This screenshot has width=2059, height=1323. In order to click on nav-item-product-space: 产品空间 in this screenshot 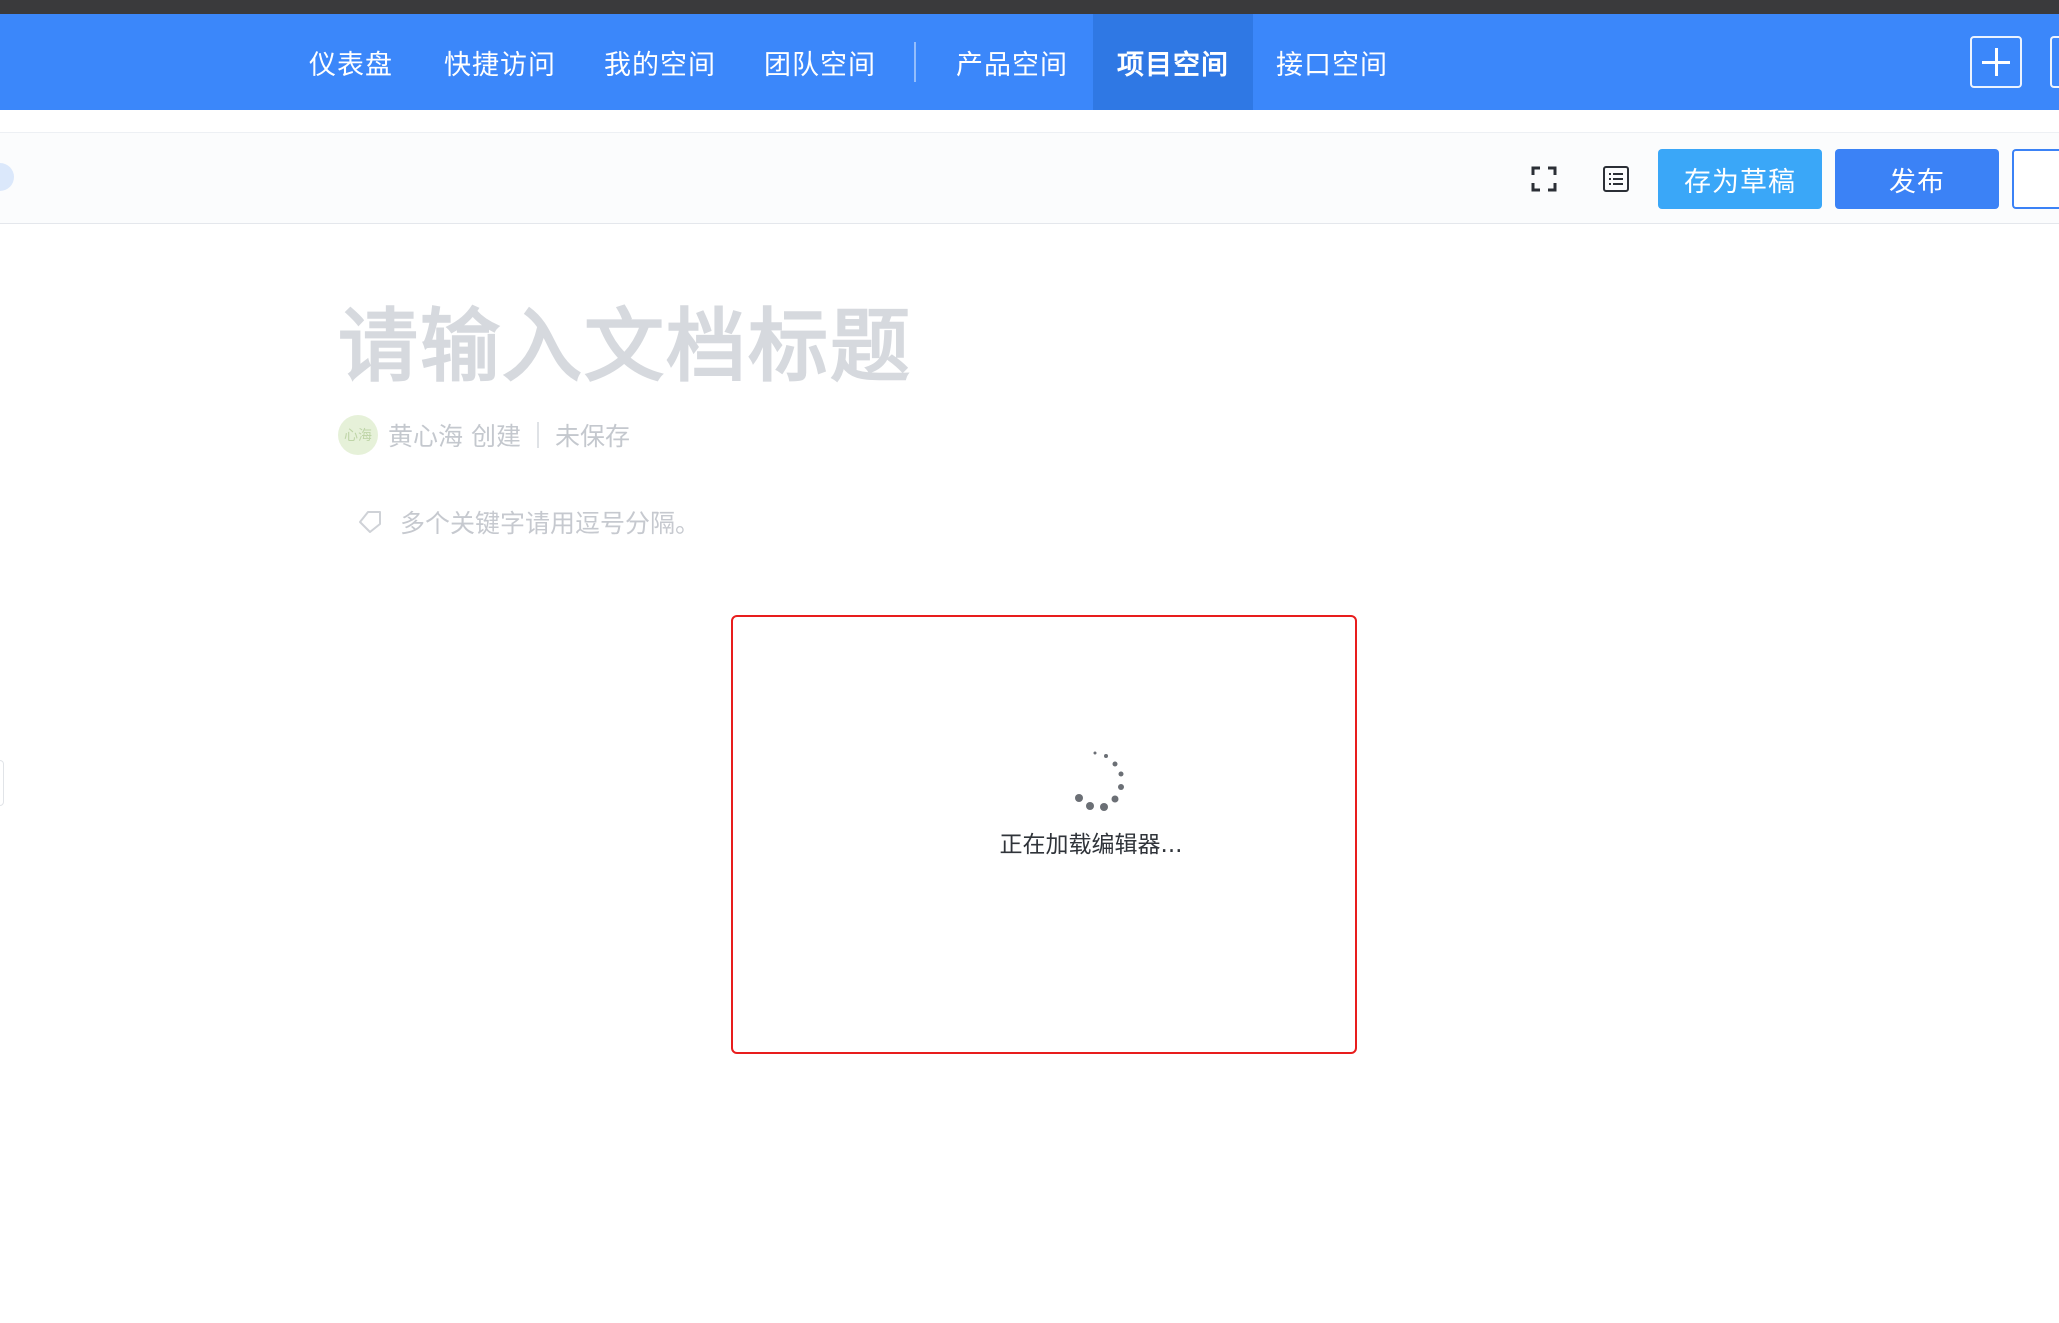, I will do `click(1012, 62)`.